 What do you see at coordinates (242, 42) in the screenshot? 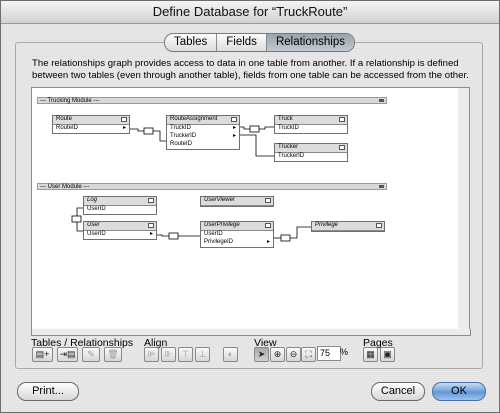
I see `tab-fields: Fields` at bounding box center [242, 42].